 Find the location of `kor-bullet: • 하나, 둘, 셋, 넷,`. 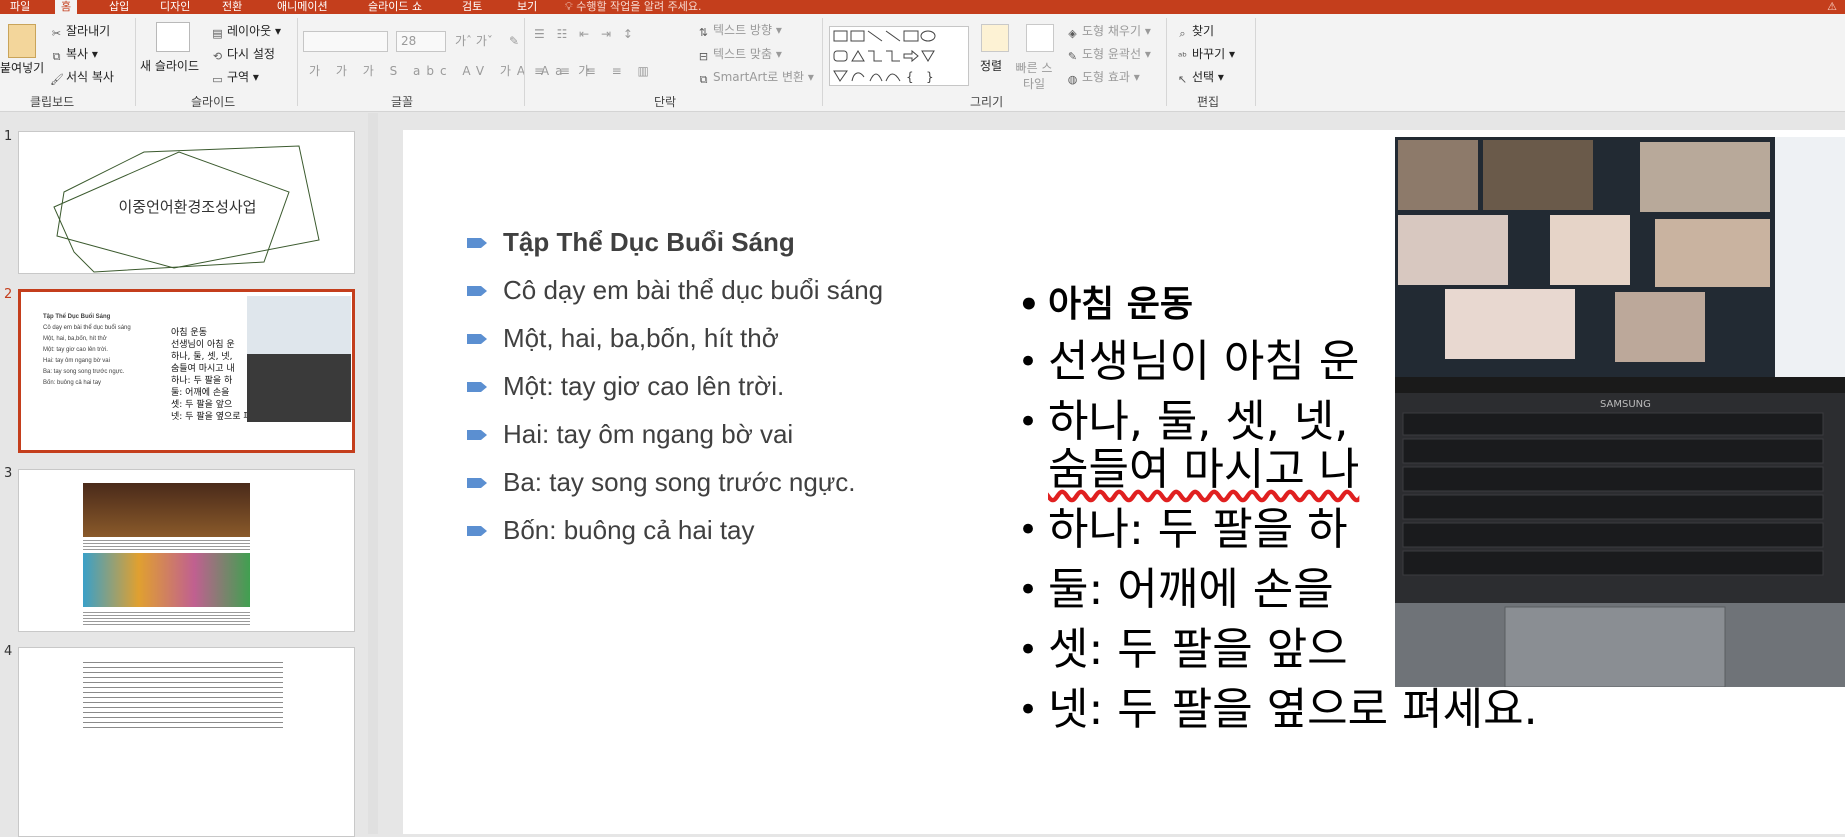

kor-bullet: • 하나, 둘, 셋, 넷, is located at coordinates (1183, 422).